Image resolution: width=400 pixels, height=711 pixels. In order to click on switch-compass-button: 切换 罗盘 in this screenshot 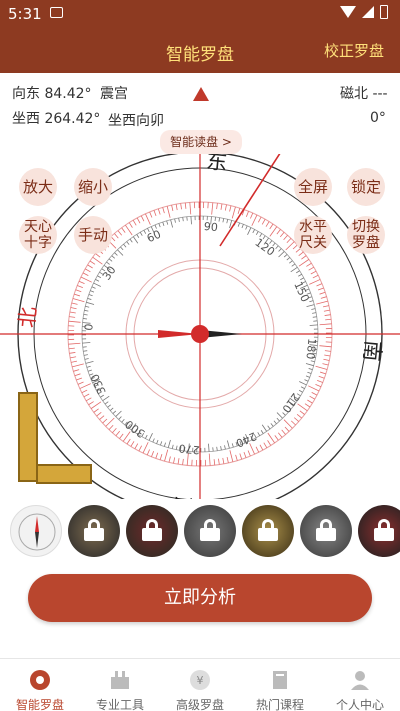, I will do `click(366, 235)`.